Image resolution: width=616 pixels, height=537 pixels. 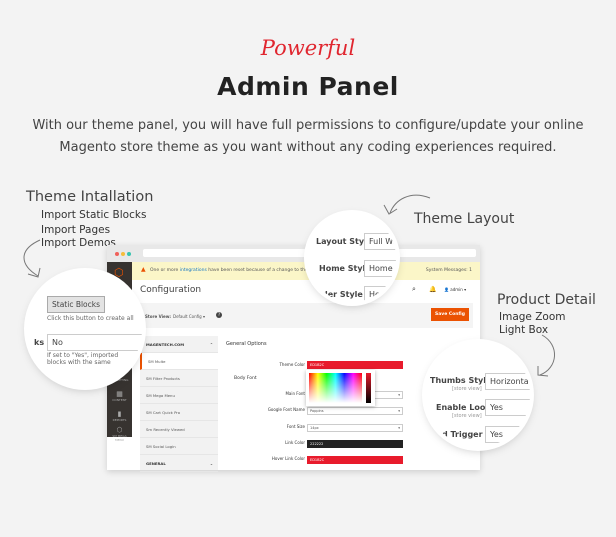 I want to click on save-config-button: Save Config, so click(x=450, y=314).